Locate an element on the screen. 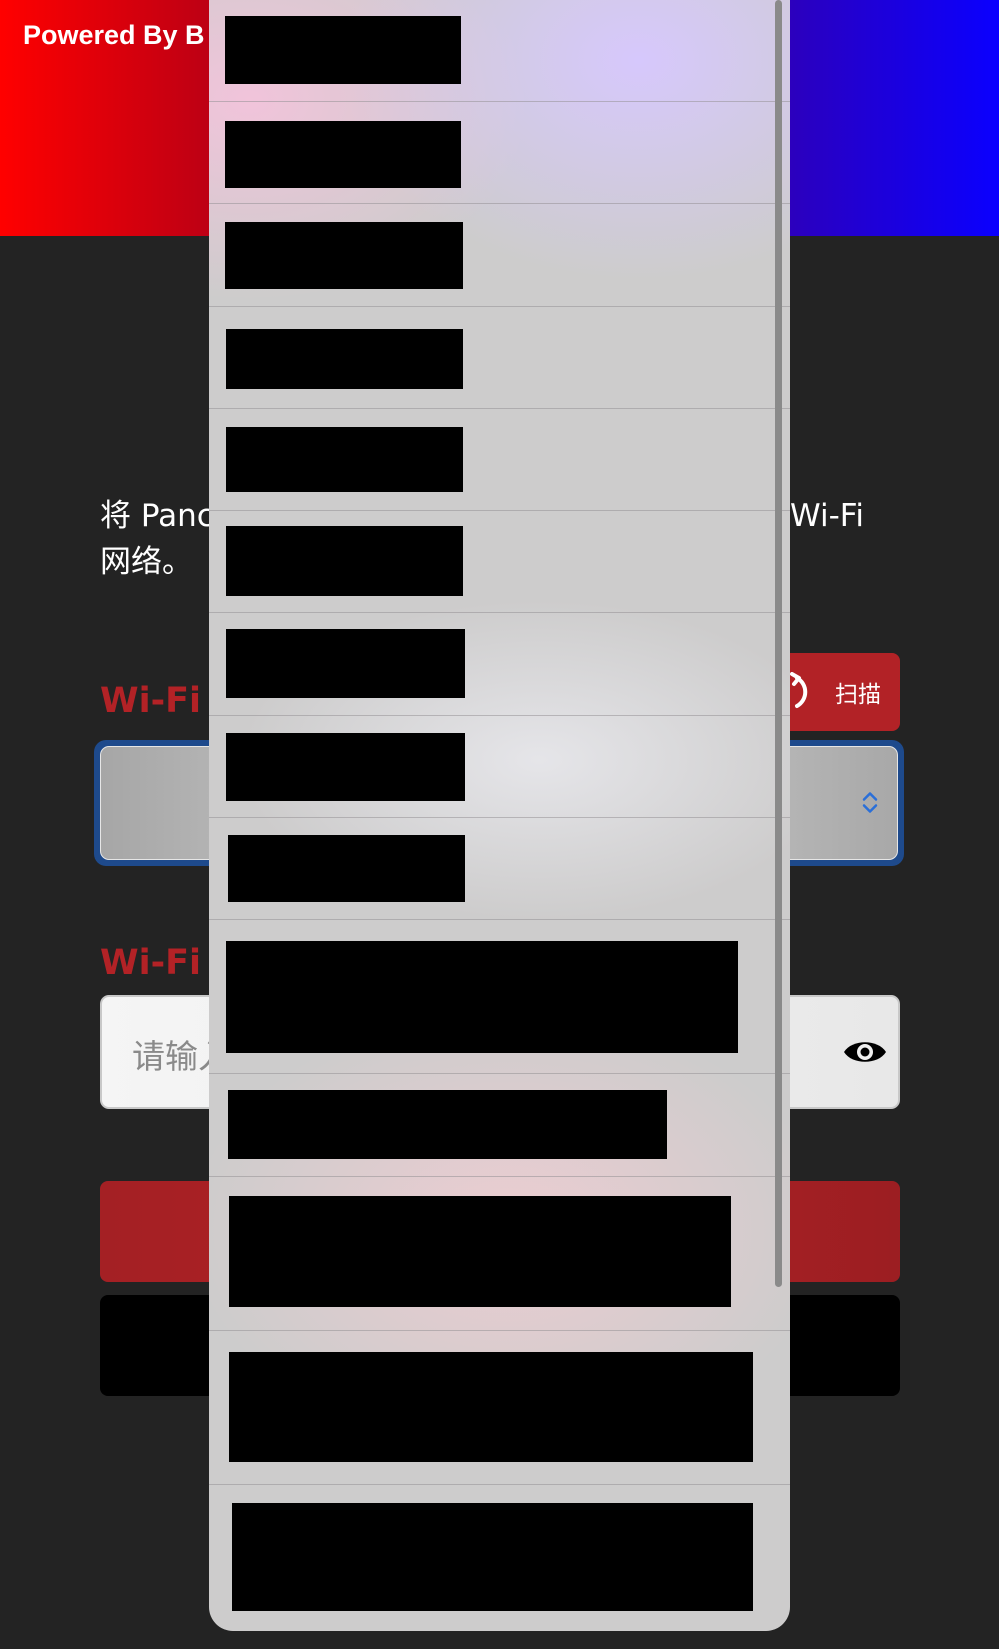  intro-line-1-right: Wi-Fi is located at coordinates (827, 516).